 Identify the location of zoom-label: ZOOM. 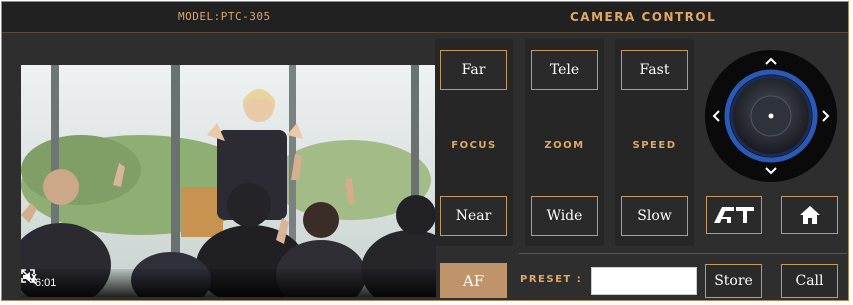
(564, 145).